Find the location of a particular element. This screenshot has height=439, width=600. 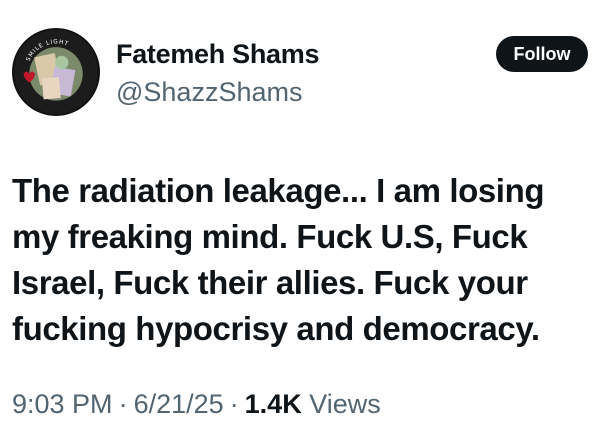

avatar-image: SMILE LIGHT is located at coordinates (56, 72).